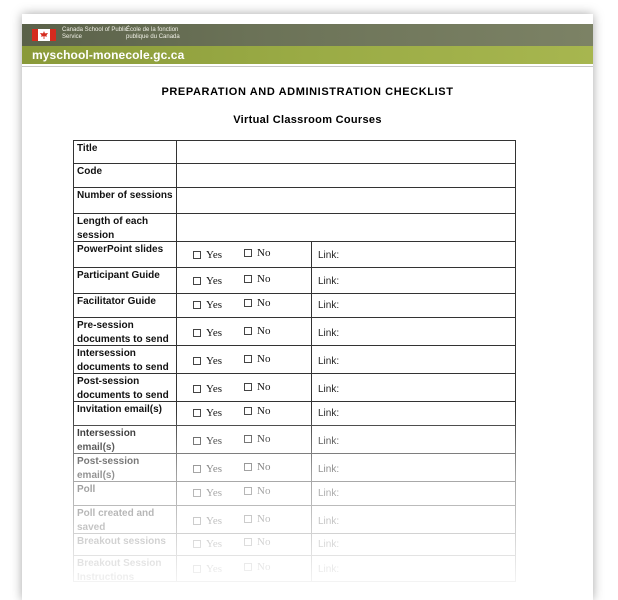  I want to click on school-name-english: Canada School of Public Service, so click(95, 33).